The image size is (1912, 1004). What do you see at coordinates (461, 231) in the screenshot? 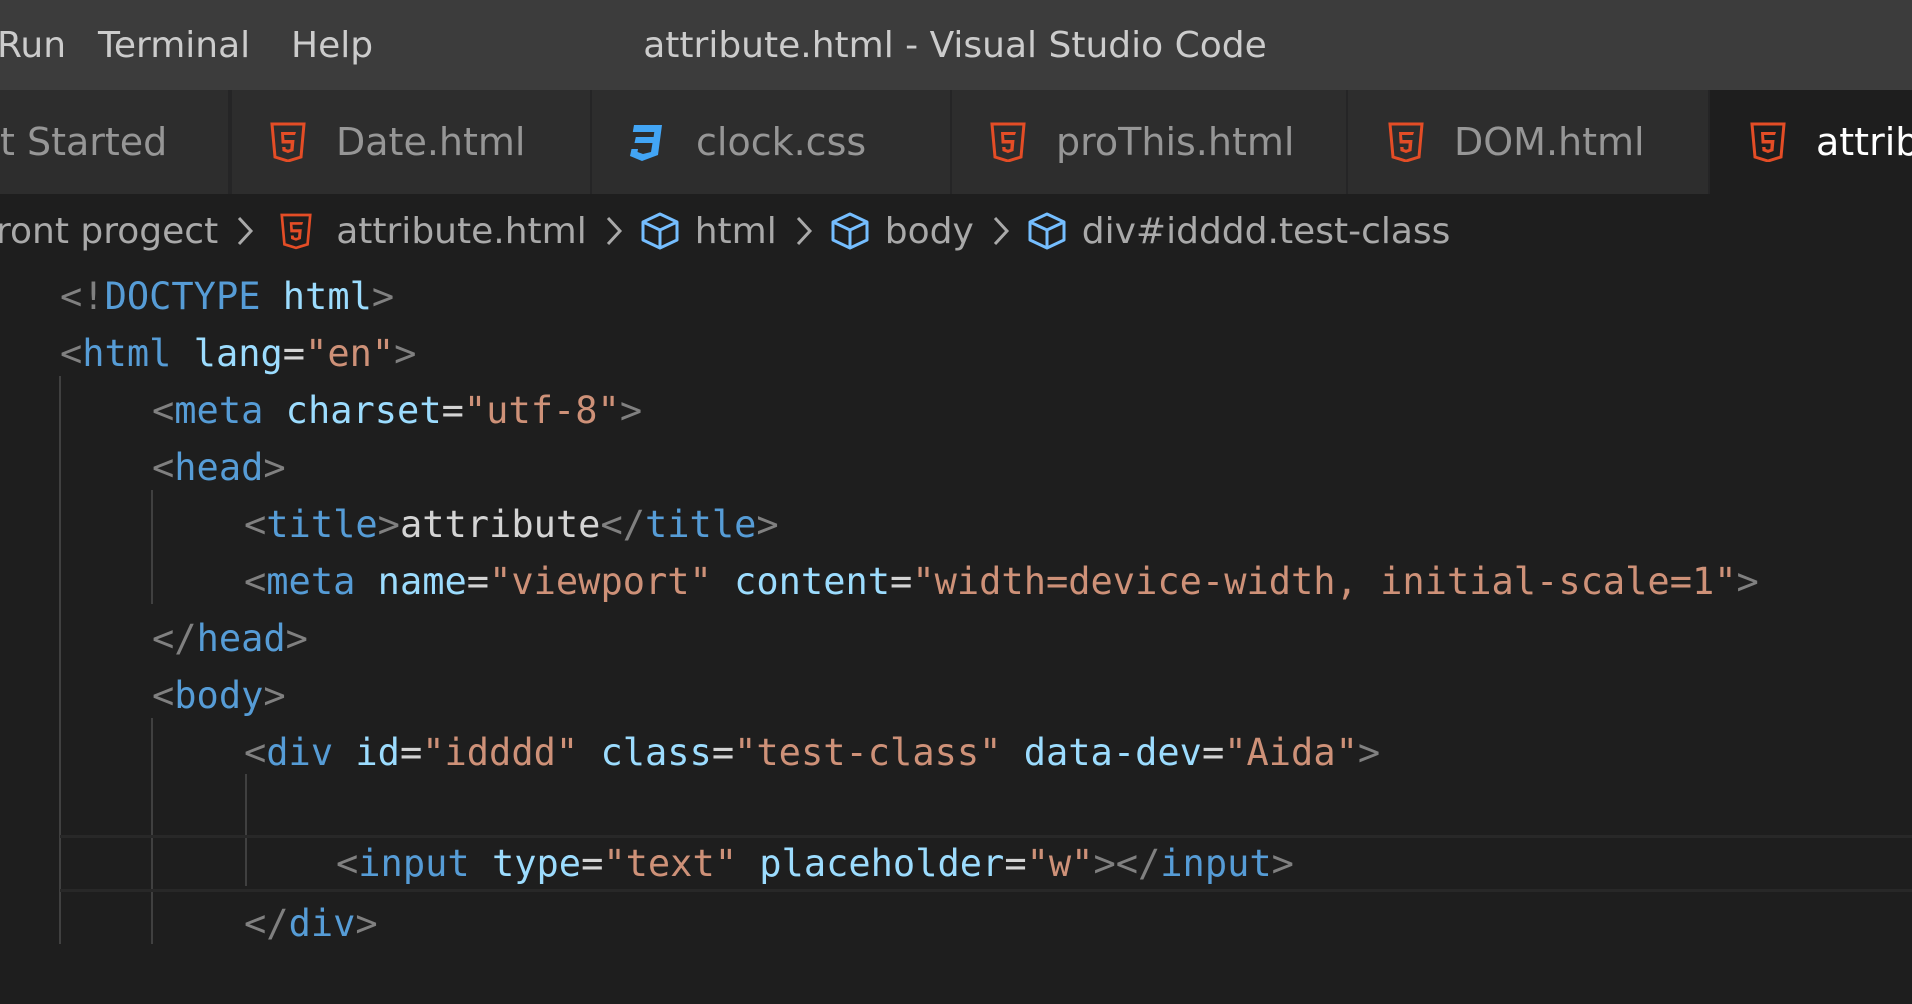
I see `breadcrumb-file: attribute.html` at bounding box center [461, 231].